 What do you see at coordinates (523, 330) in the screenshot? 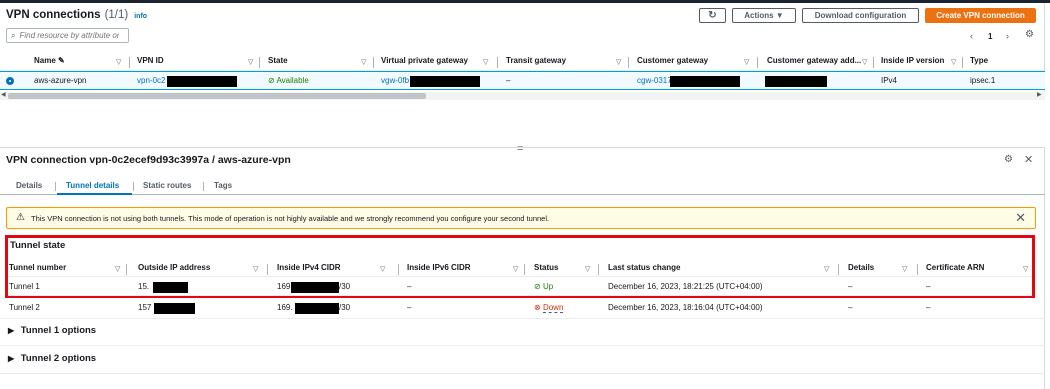
I see `tunnel-1-options-expander: ▶ Tunnel 1 options` at bounding box center [523, 330].